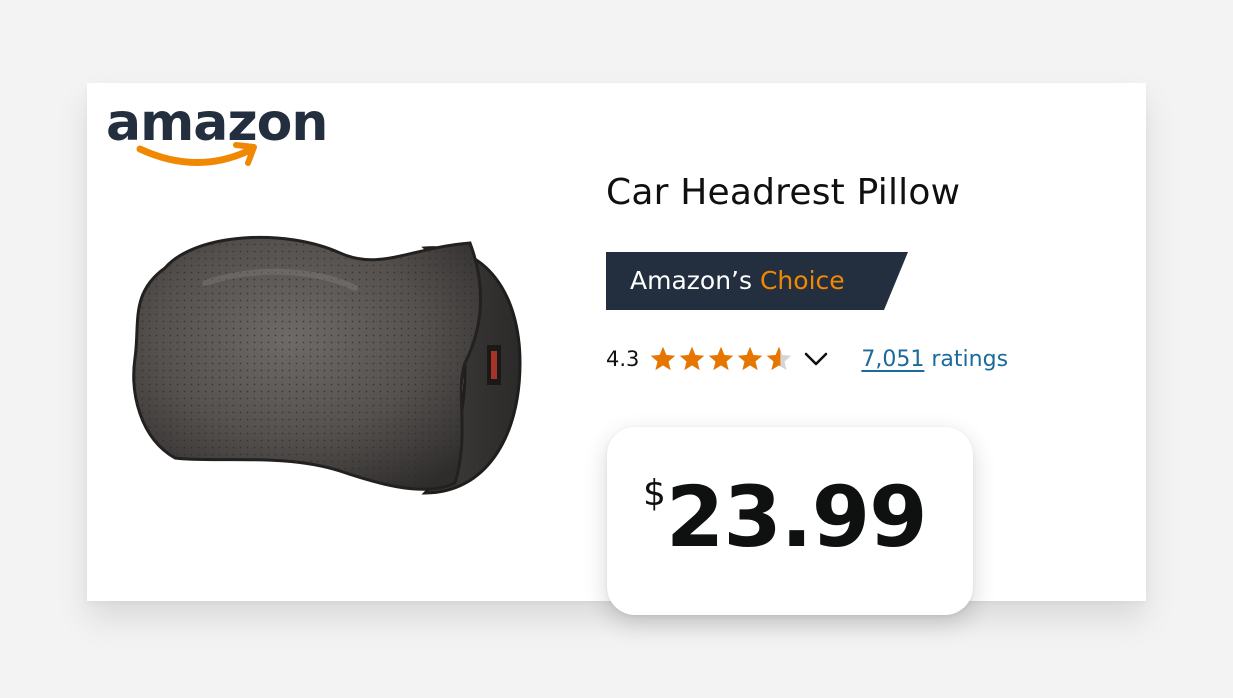 This screenshot has width=1233, height=698. I want to click on product-image, so click(325, 363).